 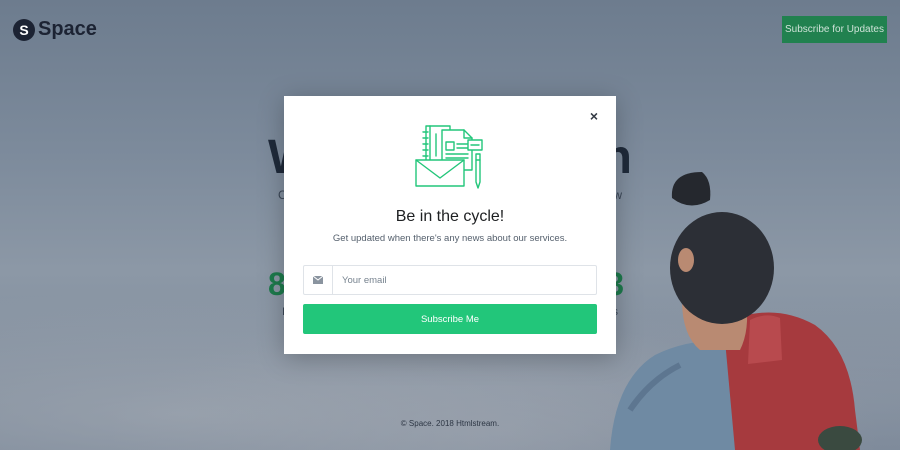 What do you see at coordinates (449, 157) in the screenshot?
I see `newsletter-illustration-icon` at bounding box center [449, 157].